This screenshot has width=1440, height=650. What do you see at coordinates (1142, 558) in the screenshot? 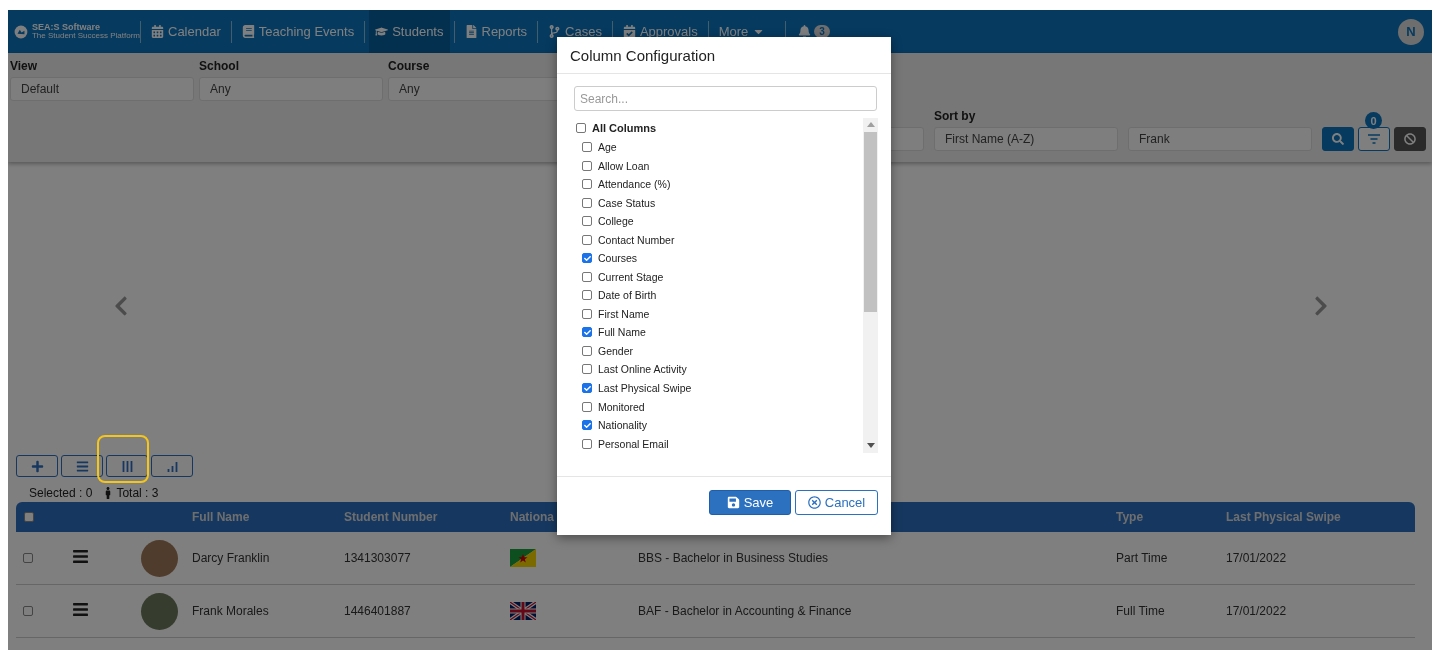
I see `table-cell-text: Part Time` at bounding box center [1142, 558].